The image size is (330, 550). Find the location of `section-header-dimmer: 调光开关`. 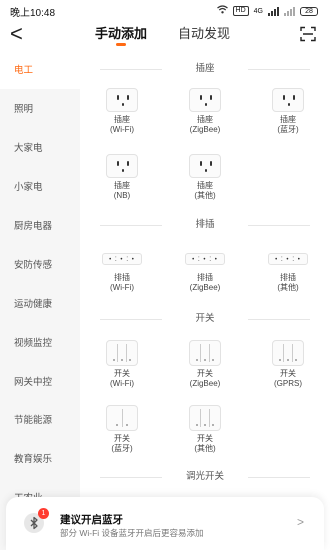

section-header-dimmer: 调光开关 is located at coordinates (205, 477).